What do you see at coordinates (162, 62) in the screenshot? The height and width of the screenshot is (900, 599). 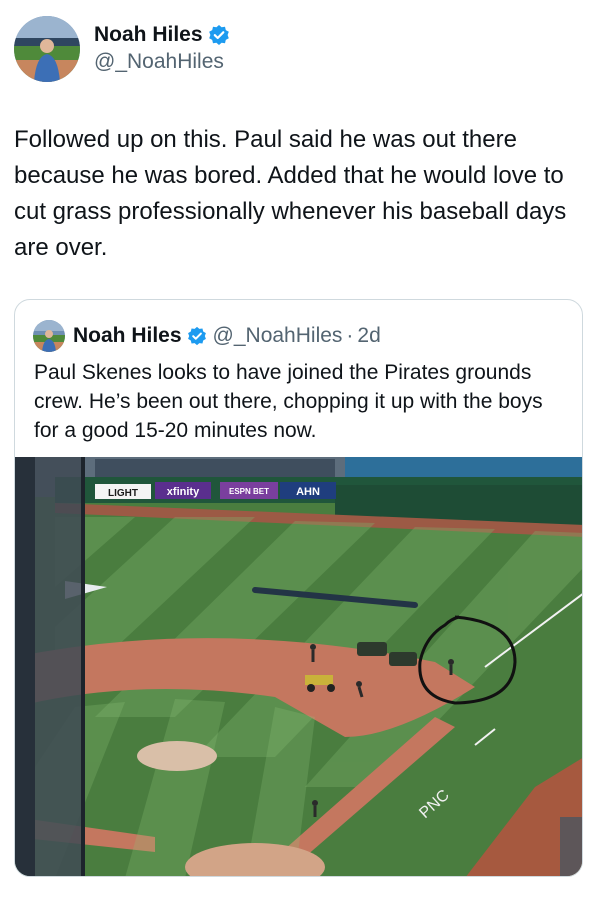 I see `author-handle: @_NoahHiles` at bounding box center [162, 62].